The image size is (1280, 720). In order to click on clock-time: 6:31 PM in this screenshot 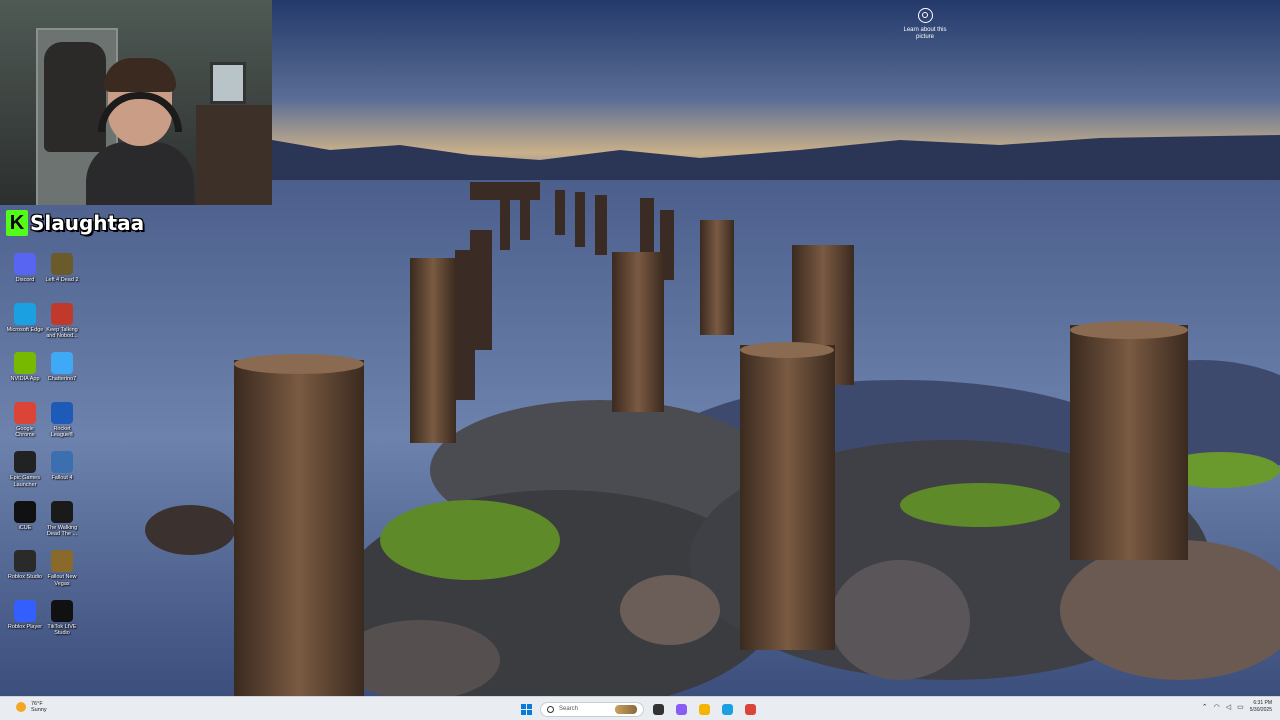, I will do `click(1262, 703)`.